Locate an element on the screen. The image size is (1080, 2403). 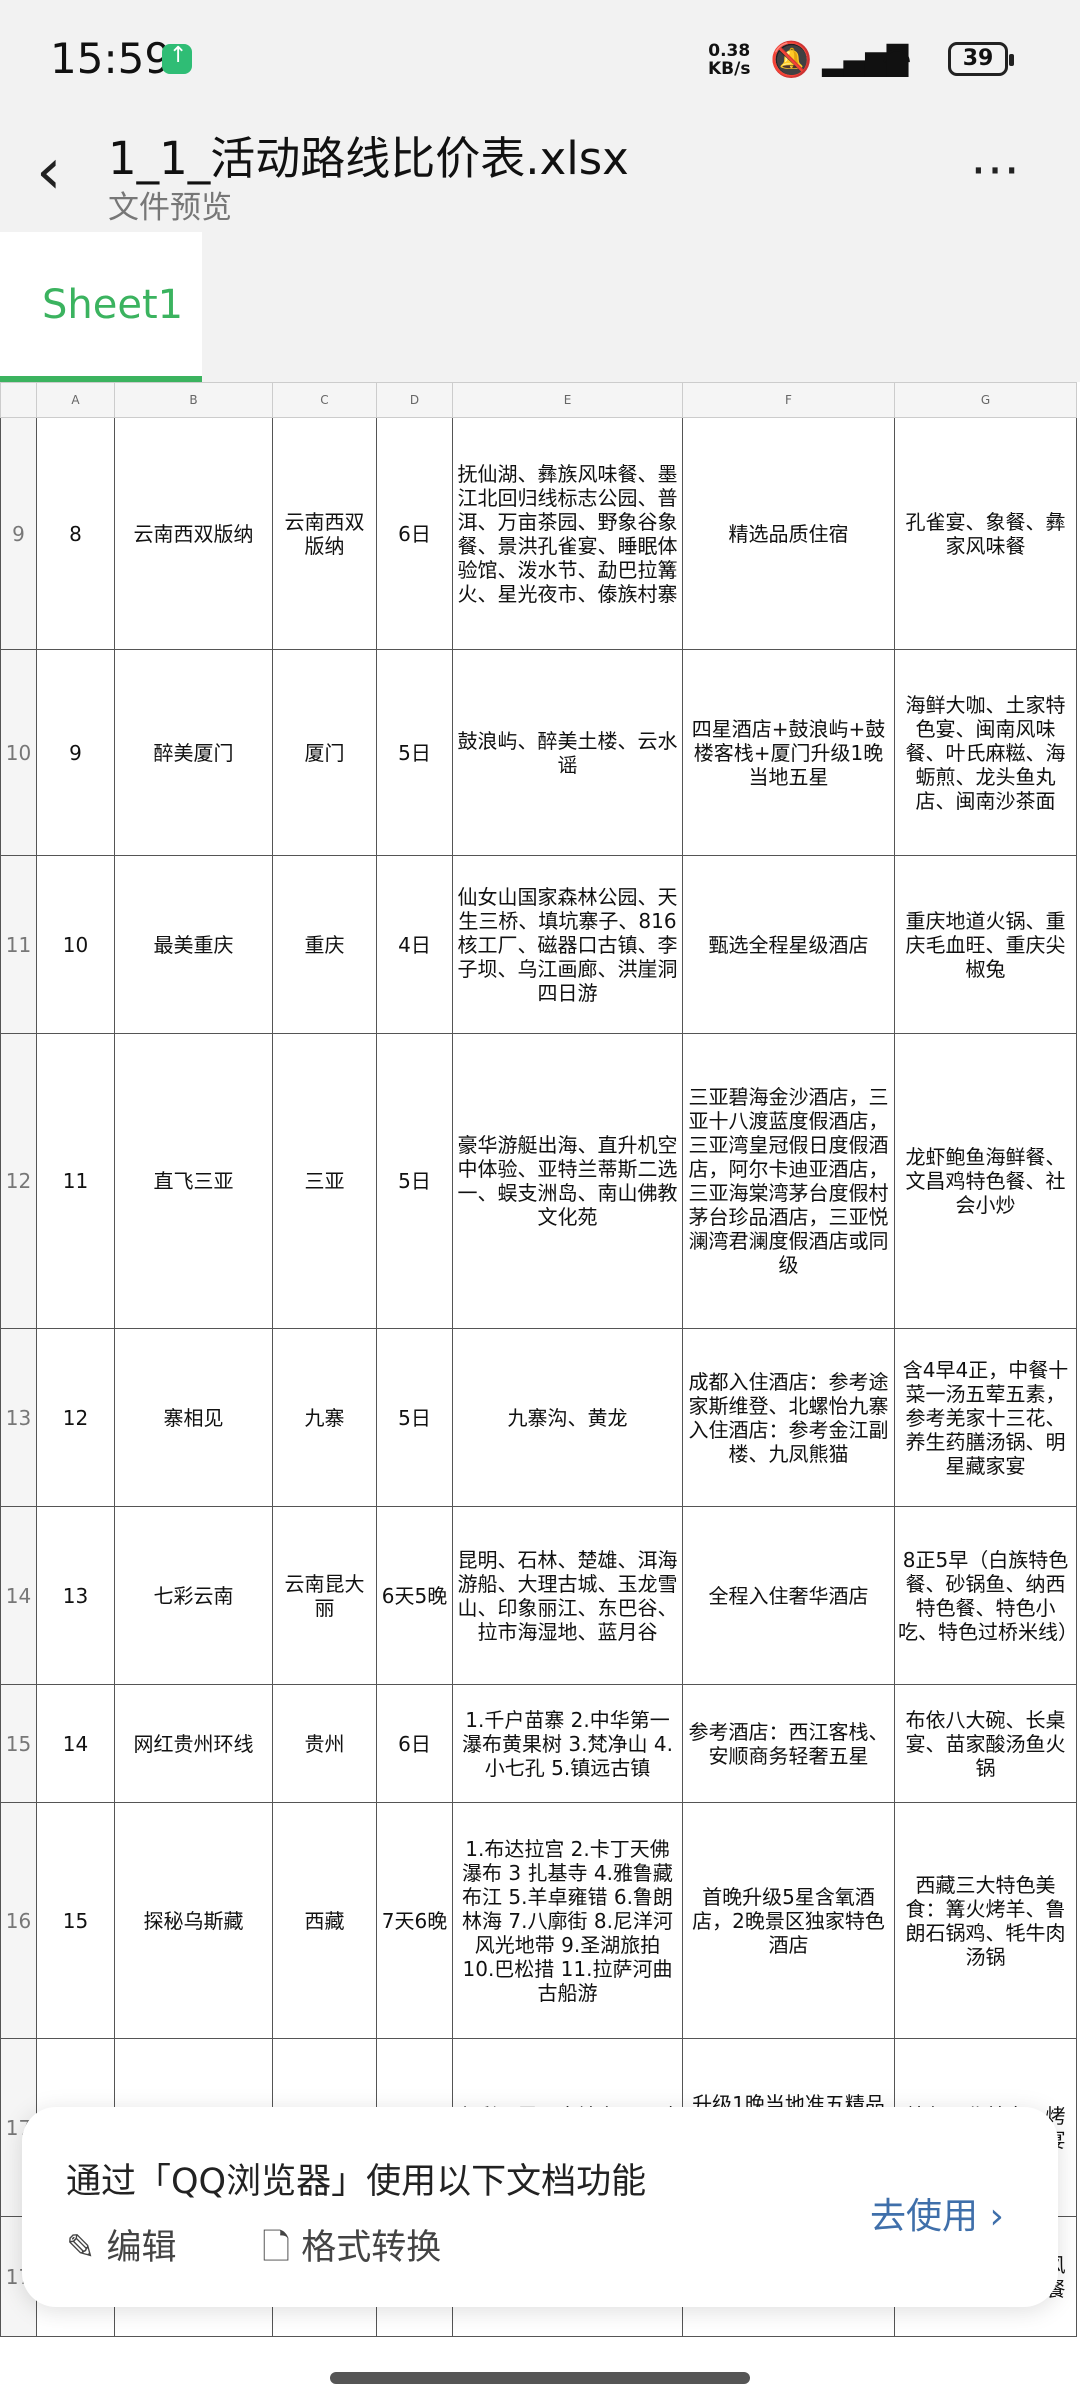
cell-route-name: 直飞三亚 is located at coordinates (193, 1181).